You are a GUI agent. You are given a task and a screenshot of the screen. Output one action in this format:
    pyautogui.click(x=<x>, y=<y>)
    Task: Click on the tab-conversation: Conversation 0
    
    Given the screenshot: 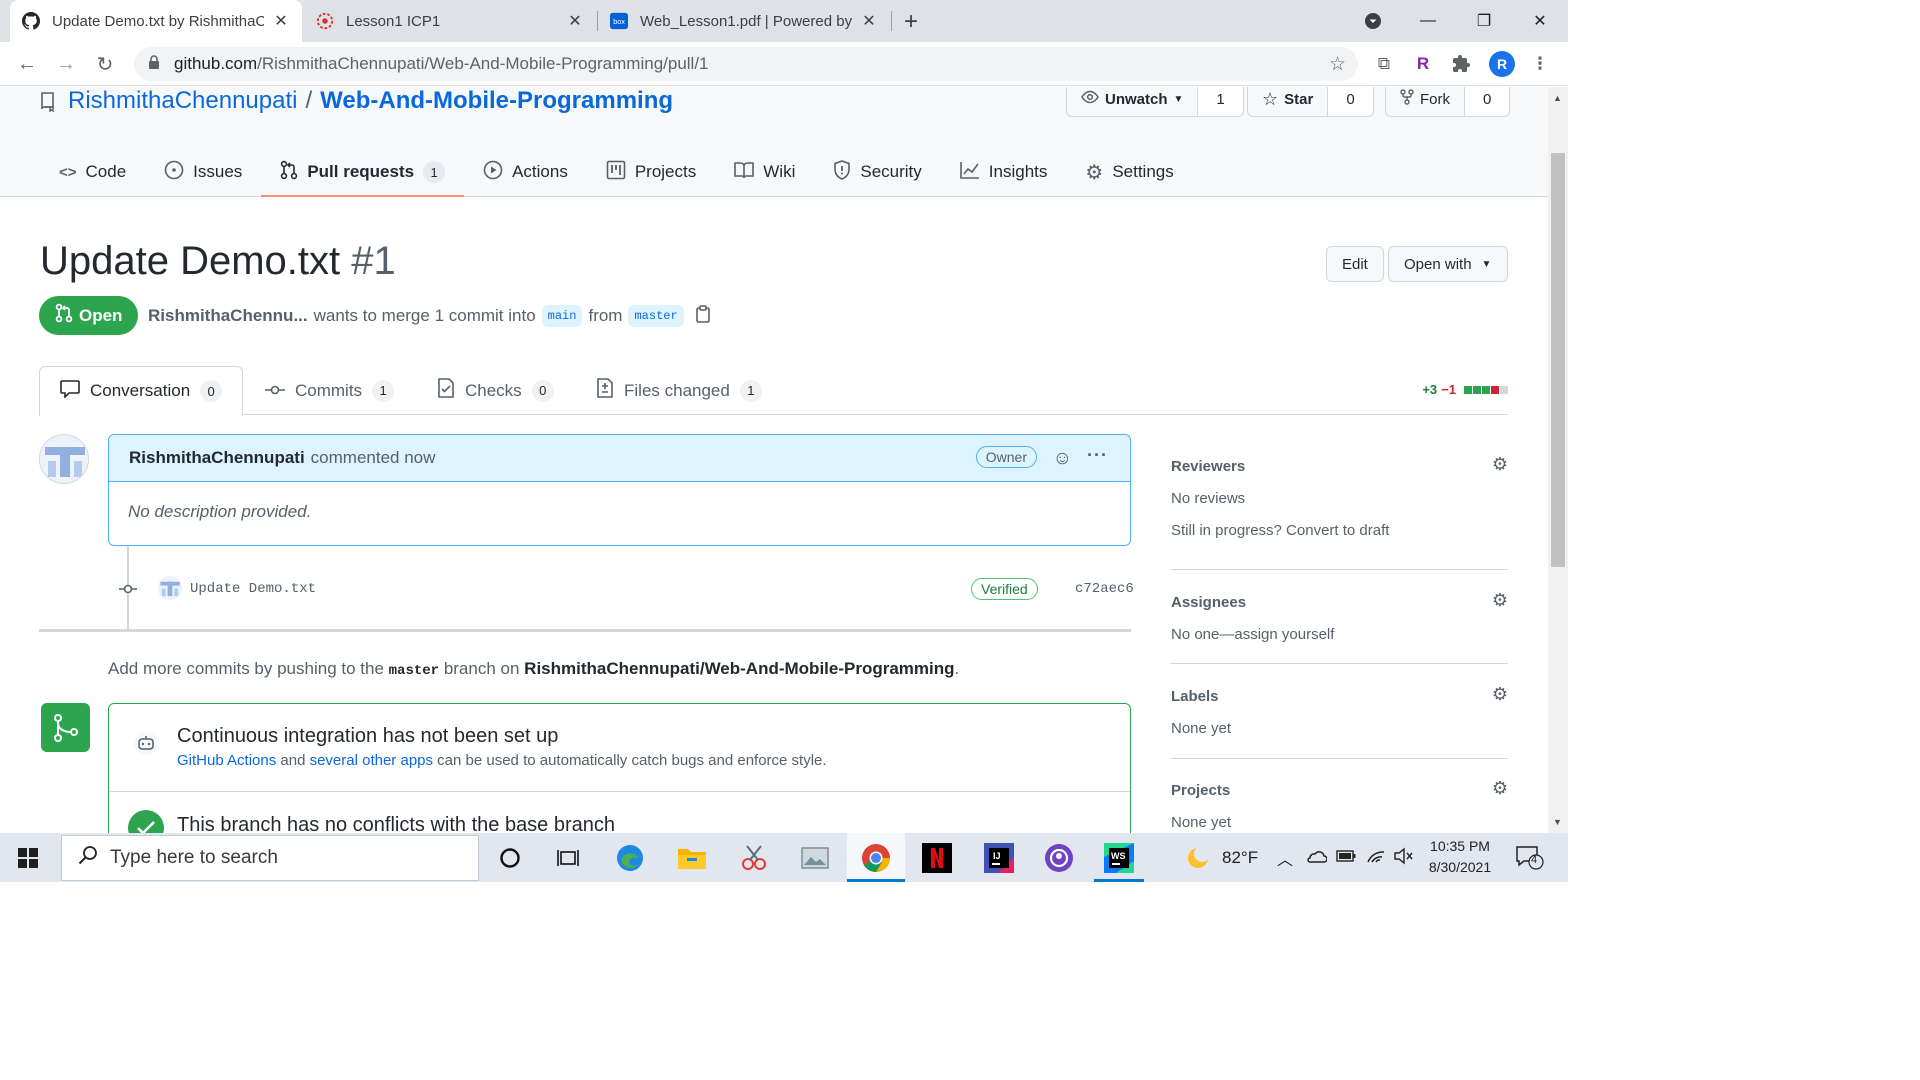 What is the action you would take?
    pyautogui.click(x=141, y=391)
    